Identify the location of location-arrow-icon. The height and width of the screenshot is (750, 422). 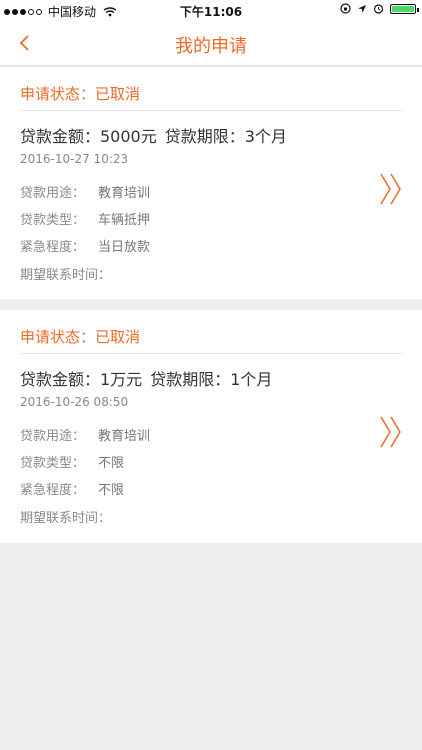
(362, 8).